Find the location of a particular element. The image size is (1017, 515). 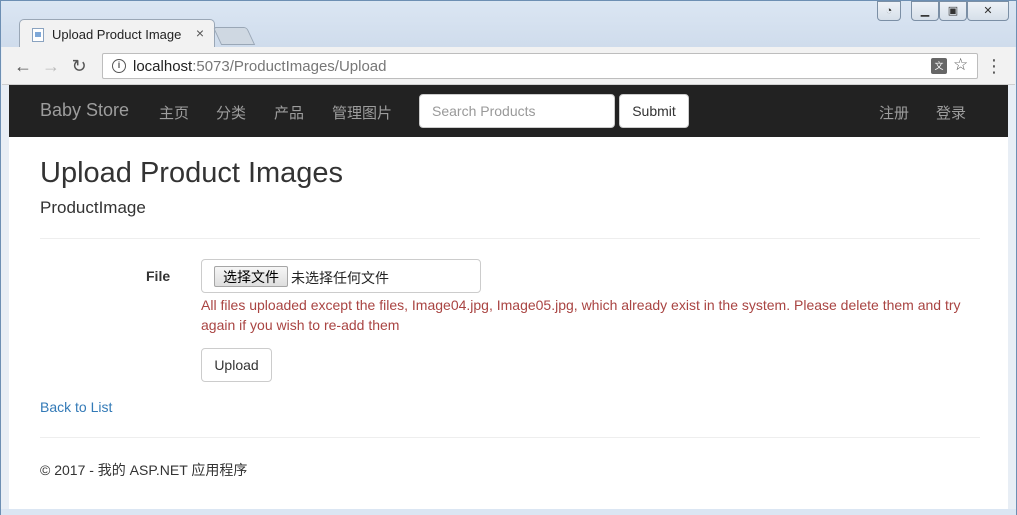

window-bottom-border is located at coordinates (508, 512).